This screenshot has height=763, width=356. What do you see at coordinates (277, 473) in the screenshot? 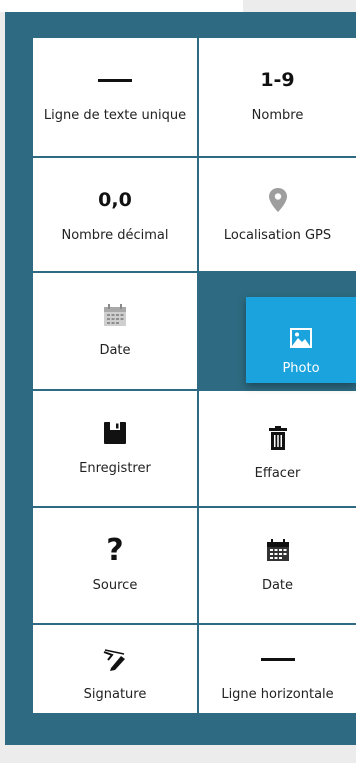
I see `field-label: Effacer` at bounding box center [277, 473].